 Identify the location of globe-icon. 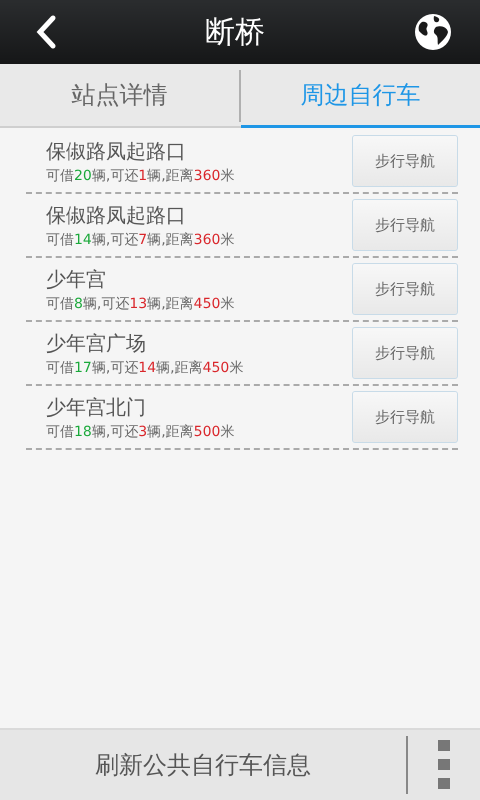
(433, 32).